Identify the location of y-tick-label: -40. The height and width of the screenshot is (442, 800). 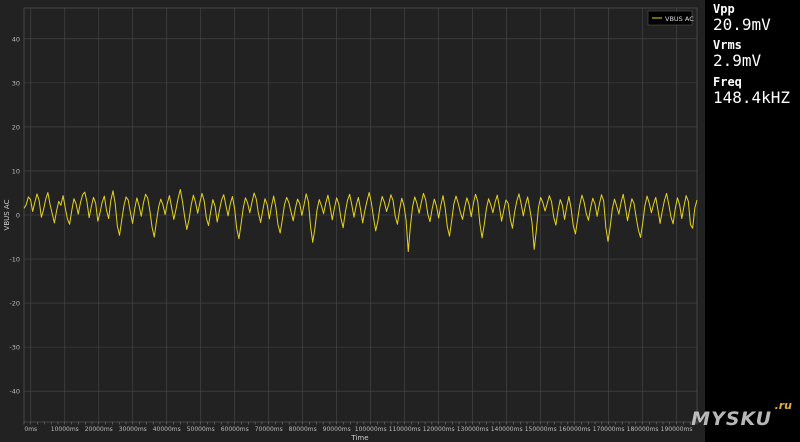
(14, 392).